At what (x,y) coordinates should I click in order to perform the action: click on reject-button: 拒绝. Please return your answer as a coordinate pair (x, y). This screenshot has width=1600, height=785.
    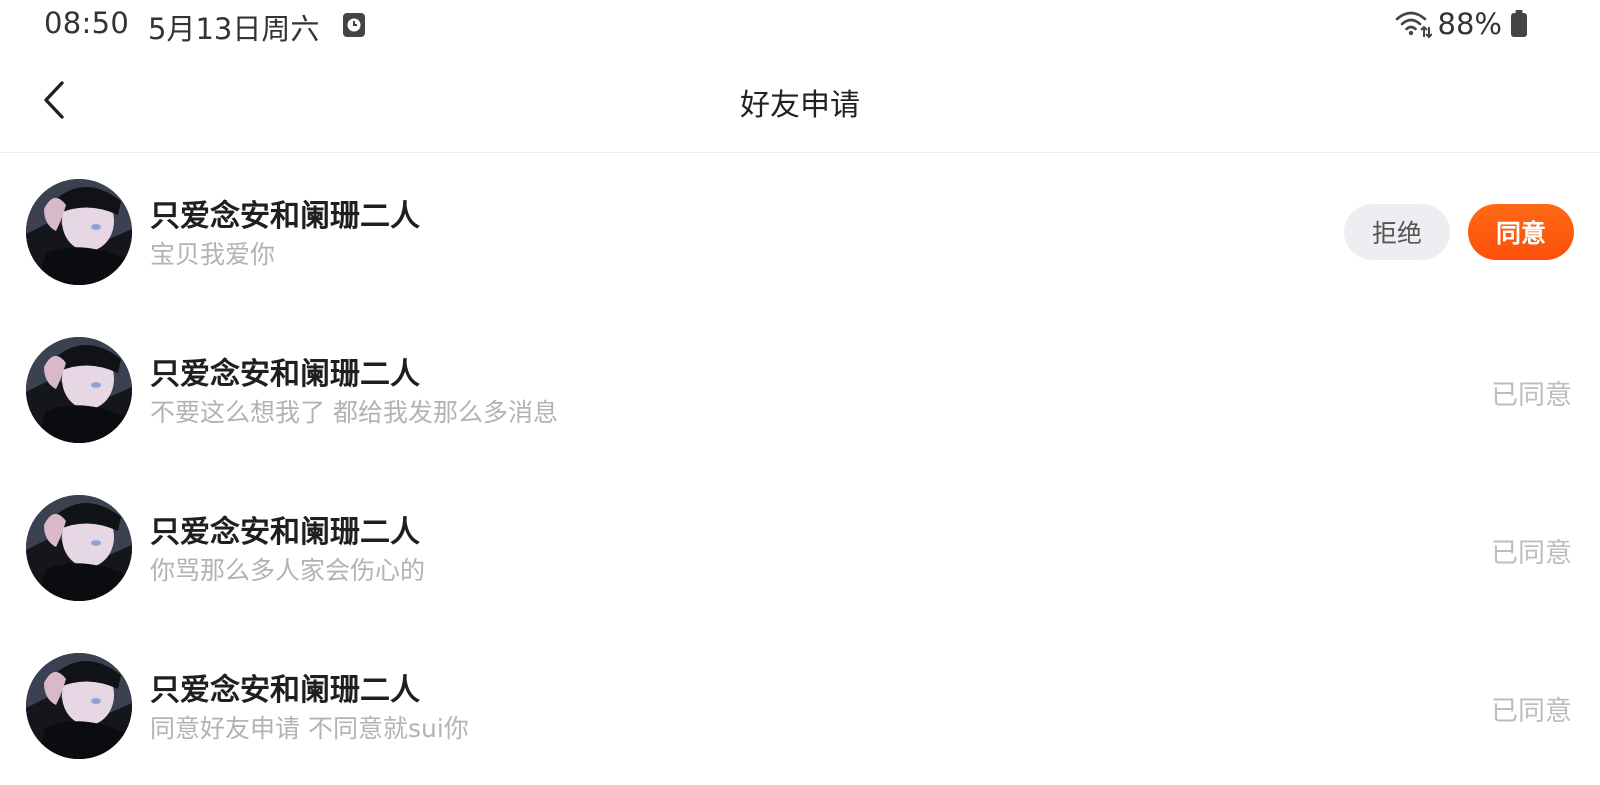
    Looking at the image, I should click on (1397, 232).